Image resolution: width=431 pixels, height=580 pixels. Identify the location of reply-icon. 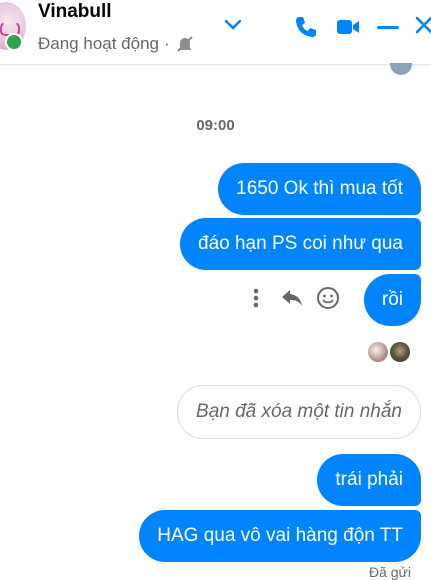
(292, 298).